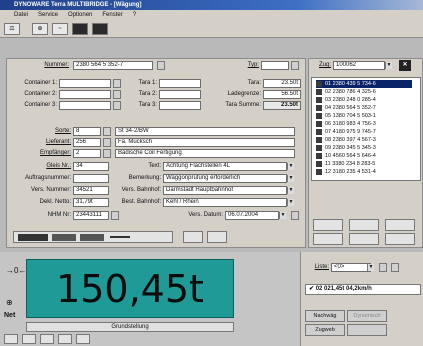  I want to click on liste-field: <0>, so click(351, 267).